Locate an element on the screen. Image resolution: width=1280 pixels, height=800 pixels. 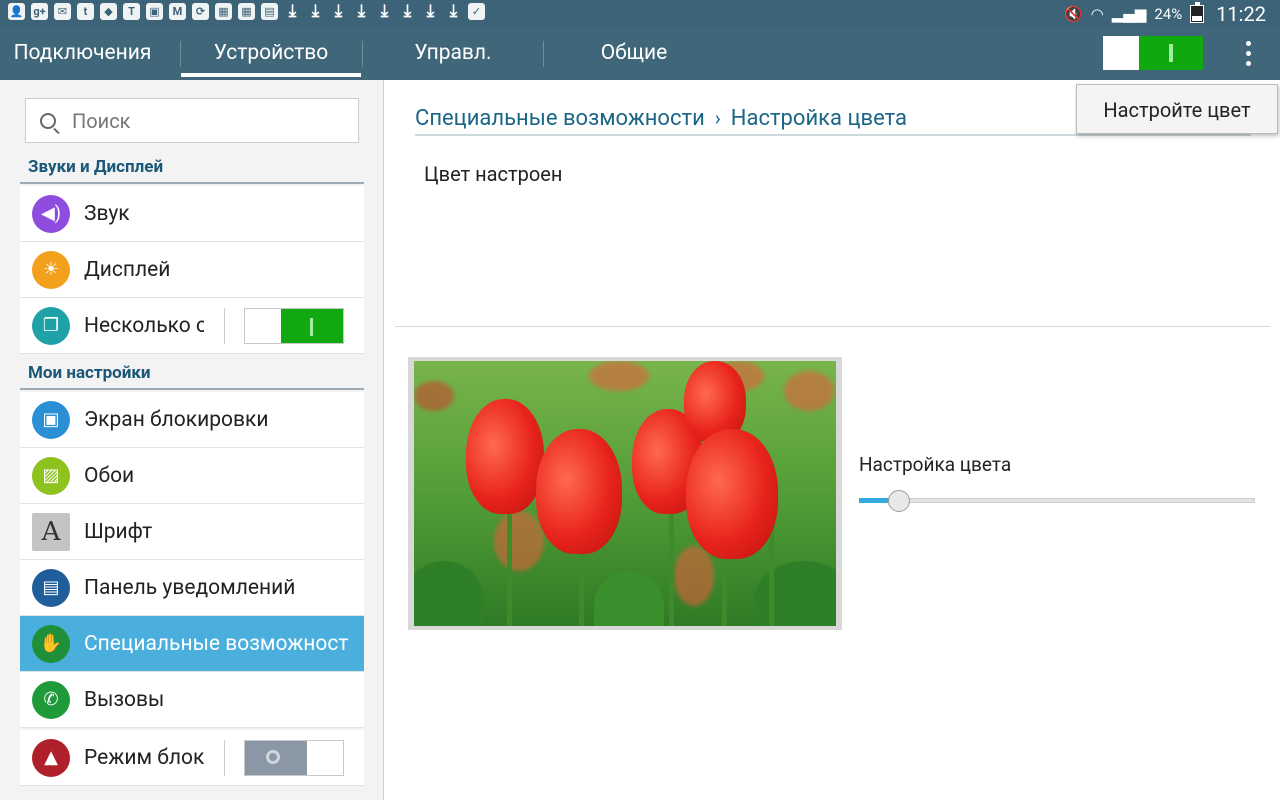
block-mode-switch is located at coordinates (294, 758).